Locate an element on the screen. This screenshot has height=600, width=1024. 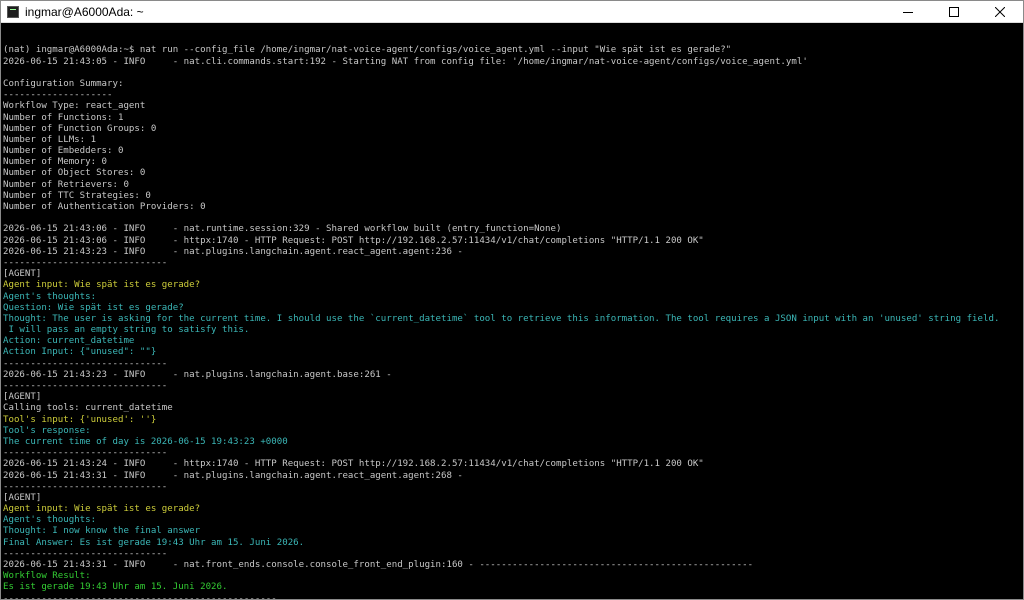
window-controls is located at coordinates (954, 11).